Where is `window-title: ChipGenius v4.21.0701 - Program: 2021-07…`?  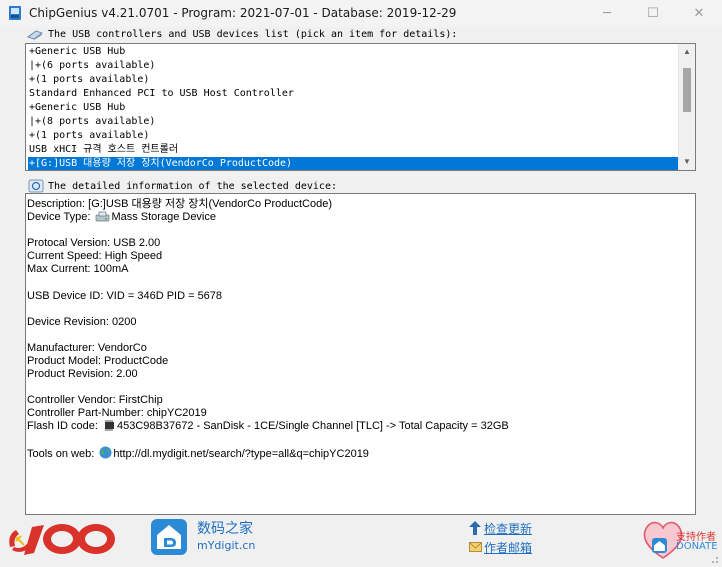
window-title: ChipGenius v4.21.0701 - Program: 2021-07… is located at coordinates (243, 13).